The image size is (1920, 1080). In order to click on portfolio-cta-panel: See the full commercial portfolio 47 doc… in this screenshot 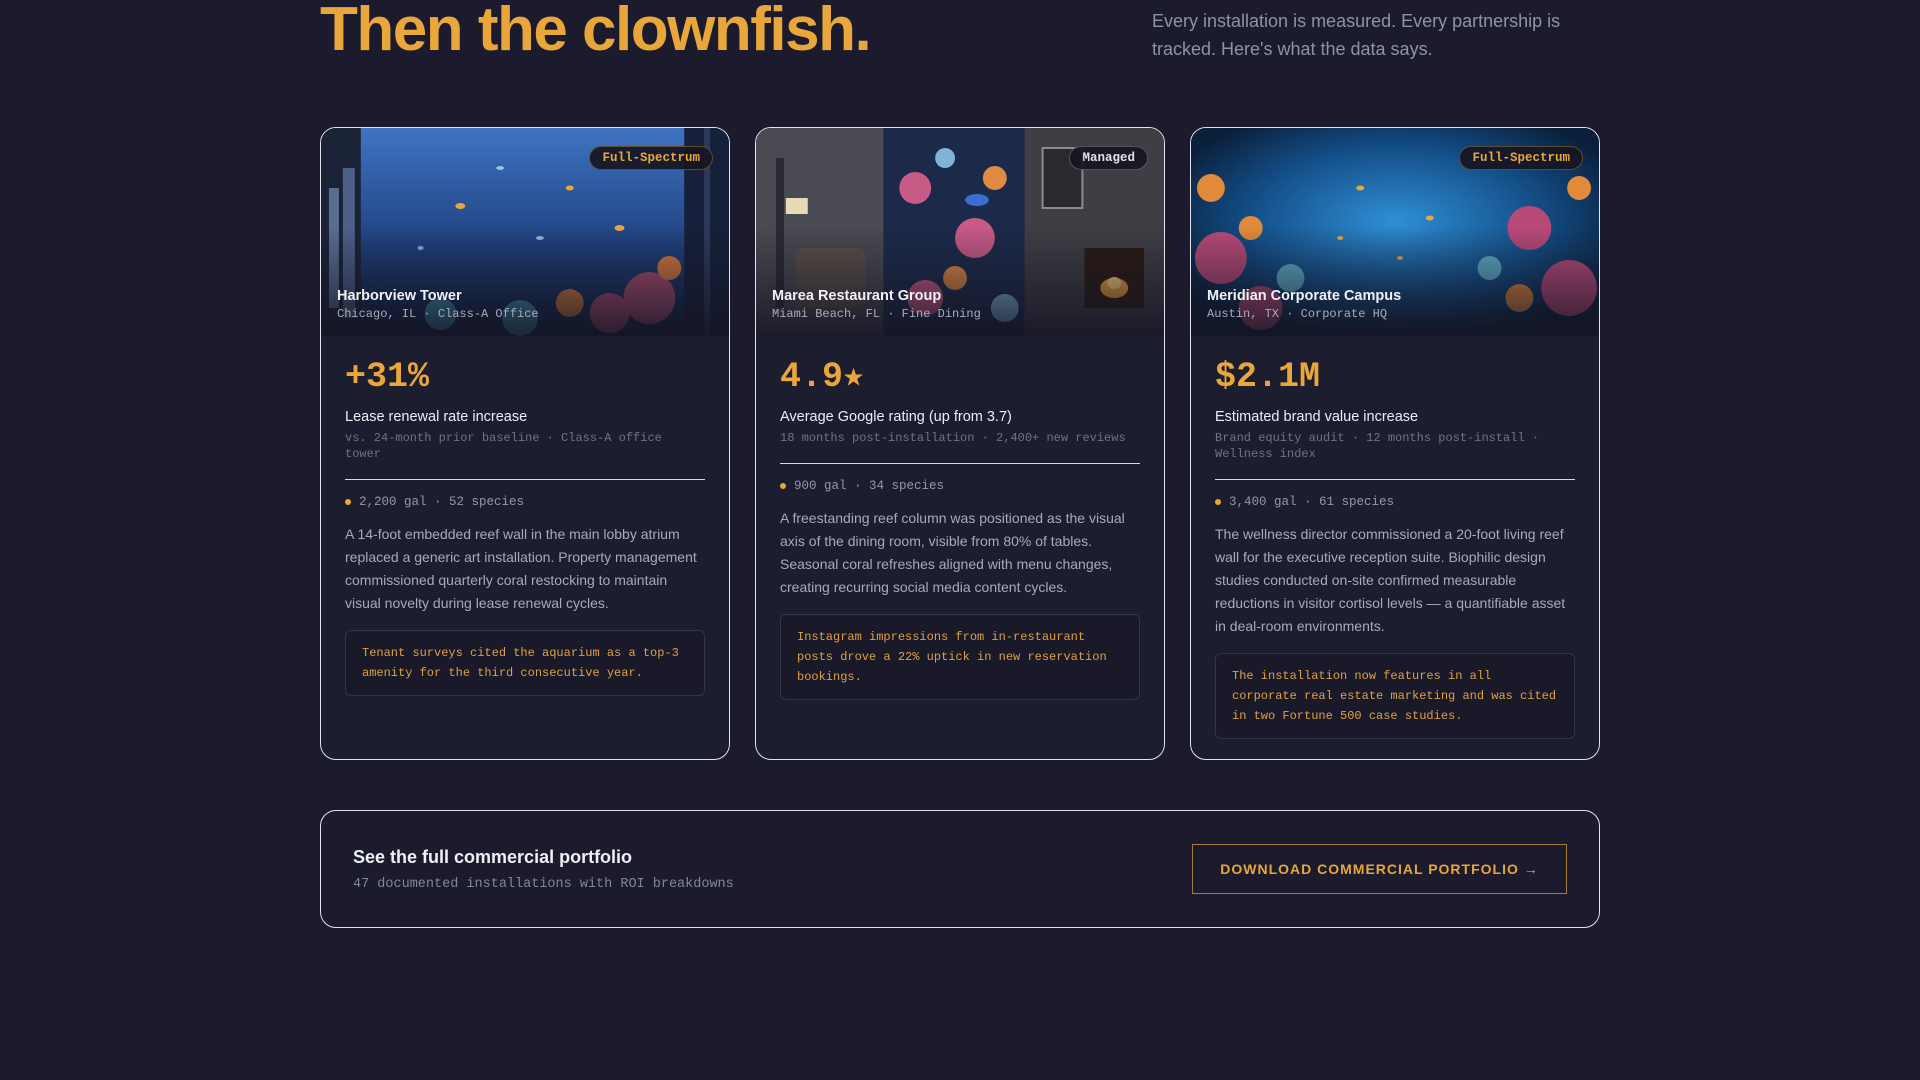, I will do `click(960, 869)`.